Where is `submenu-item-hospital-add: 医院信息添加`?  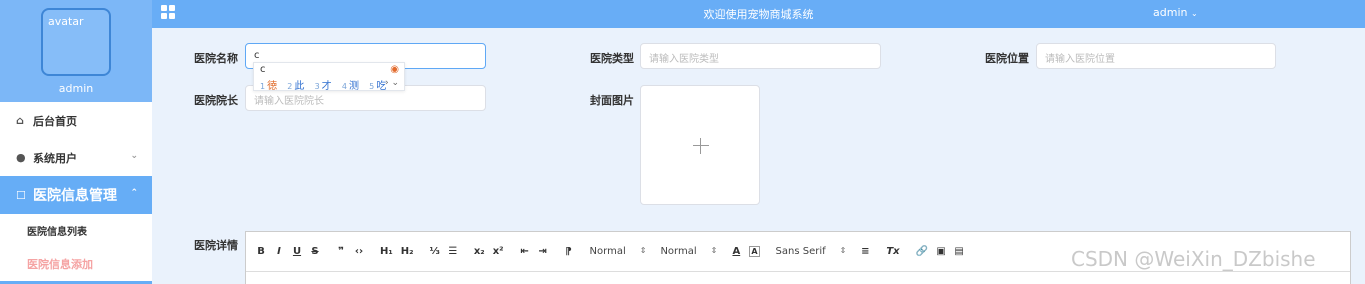
submenu-item-hospital-add: 医院信息添加 is located at coordinates (76, 263).